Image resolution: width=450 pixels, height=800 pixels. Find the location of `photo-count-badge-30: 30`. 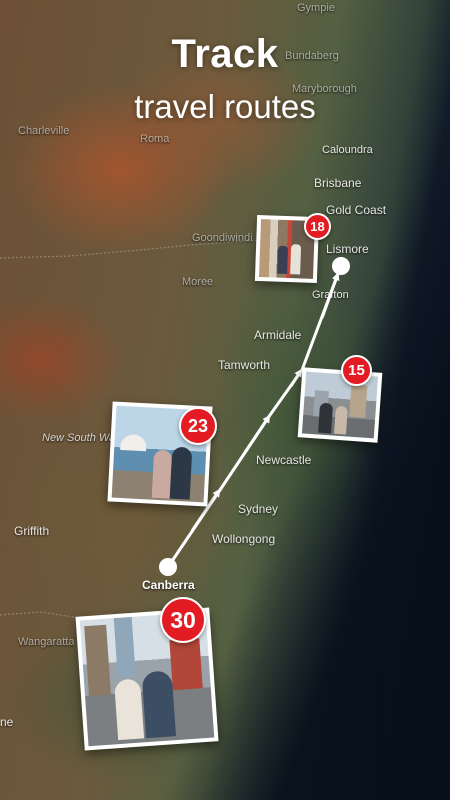

photo-count-badge-30: 30 is located at coordinates (183, 620).